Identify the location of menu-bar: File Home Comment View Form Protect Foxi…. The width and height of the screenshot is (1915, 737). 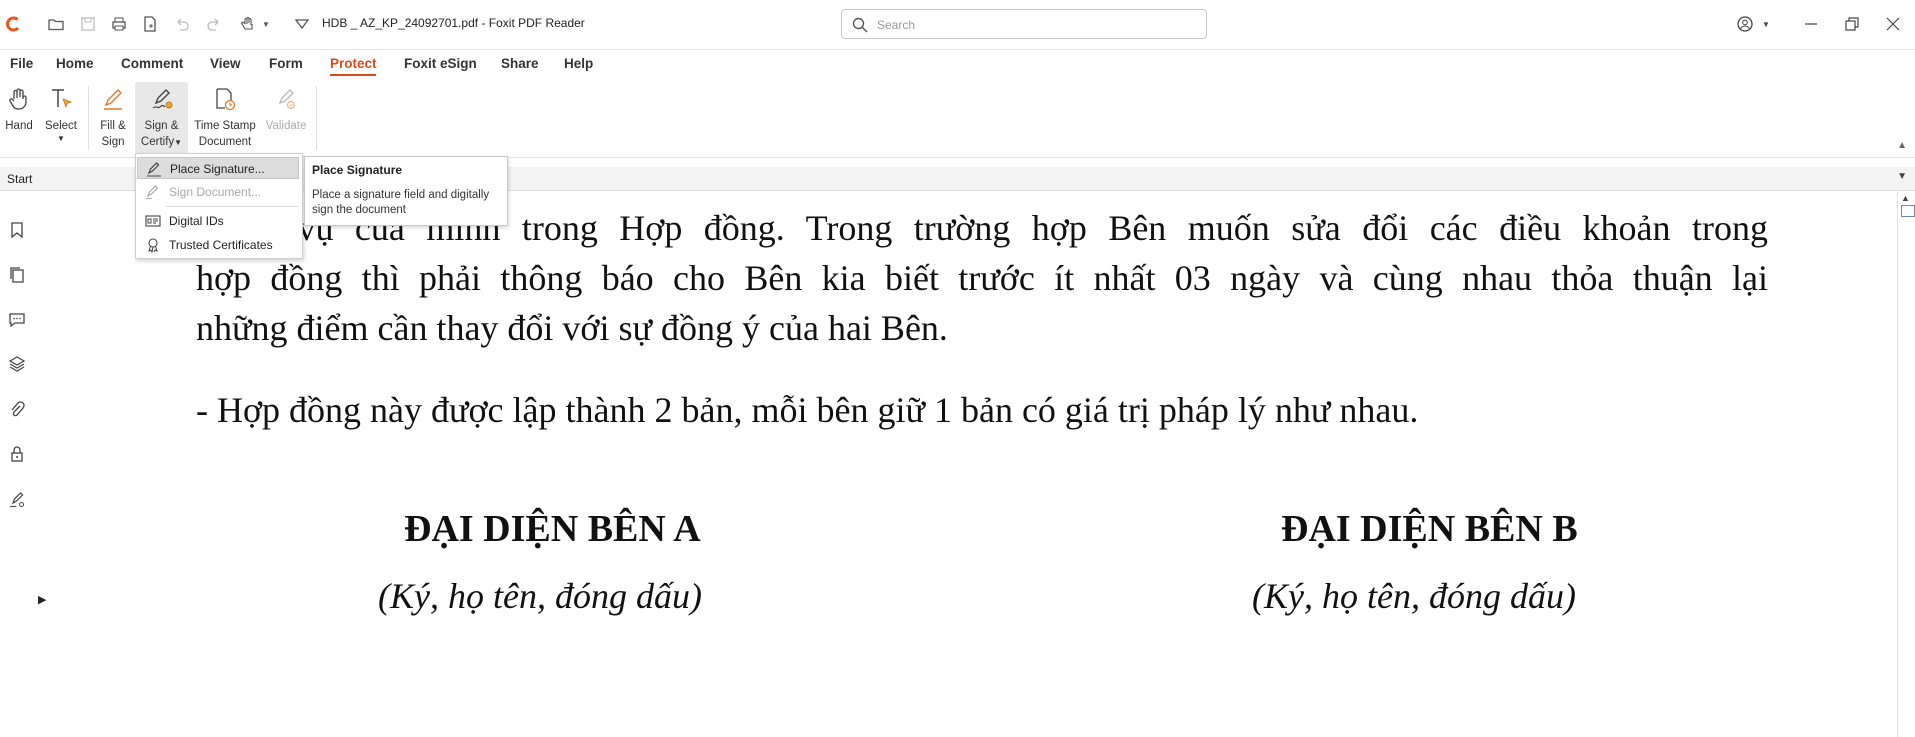
(957, 64).